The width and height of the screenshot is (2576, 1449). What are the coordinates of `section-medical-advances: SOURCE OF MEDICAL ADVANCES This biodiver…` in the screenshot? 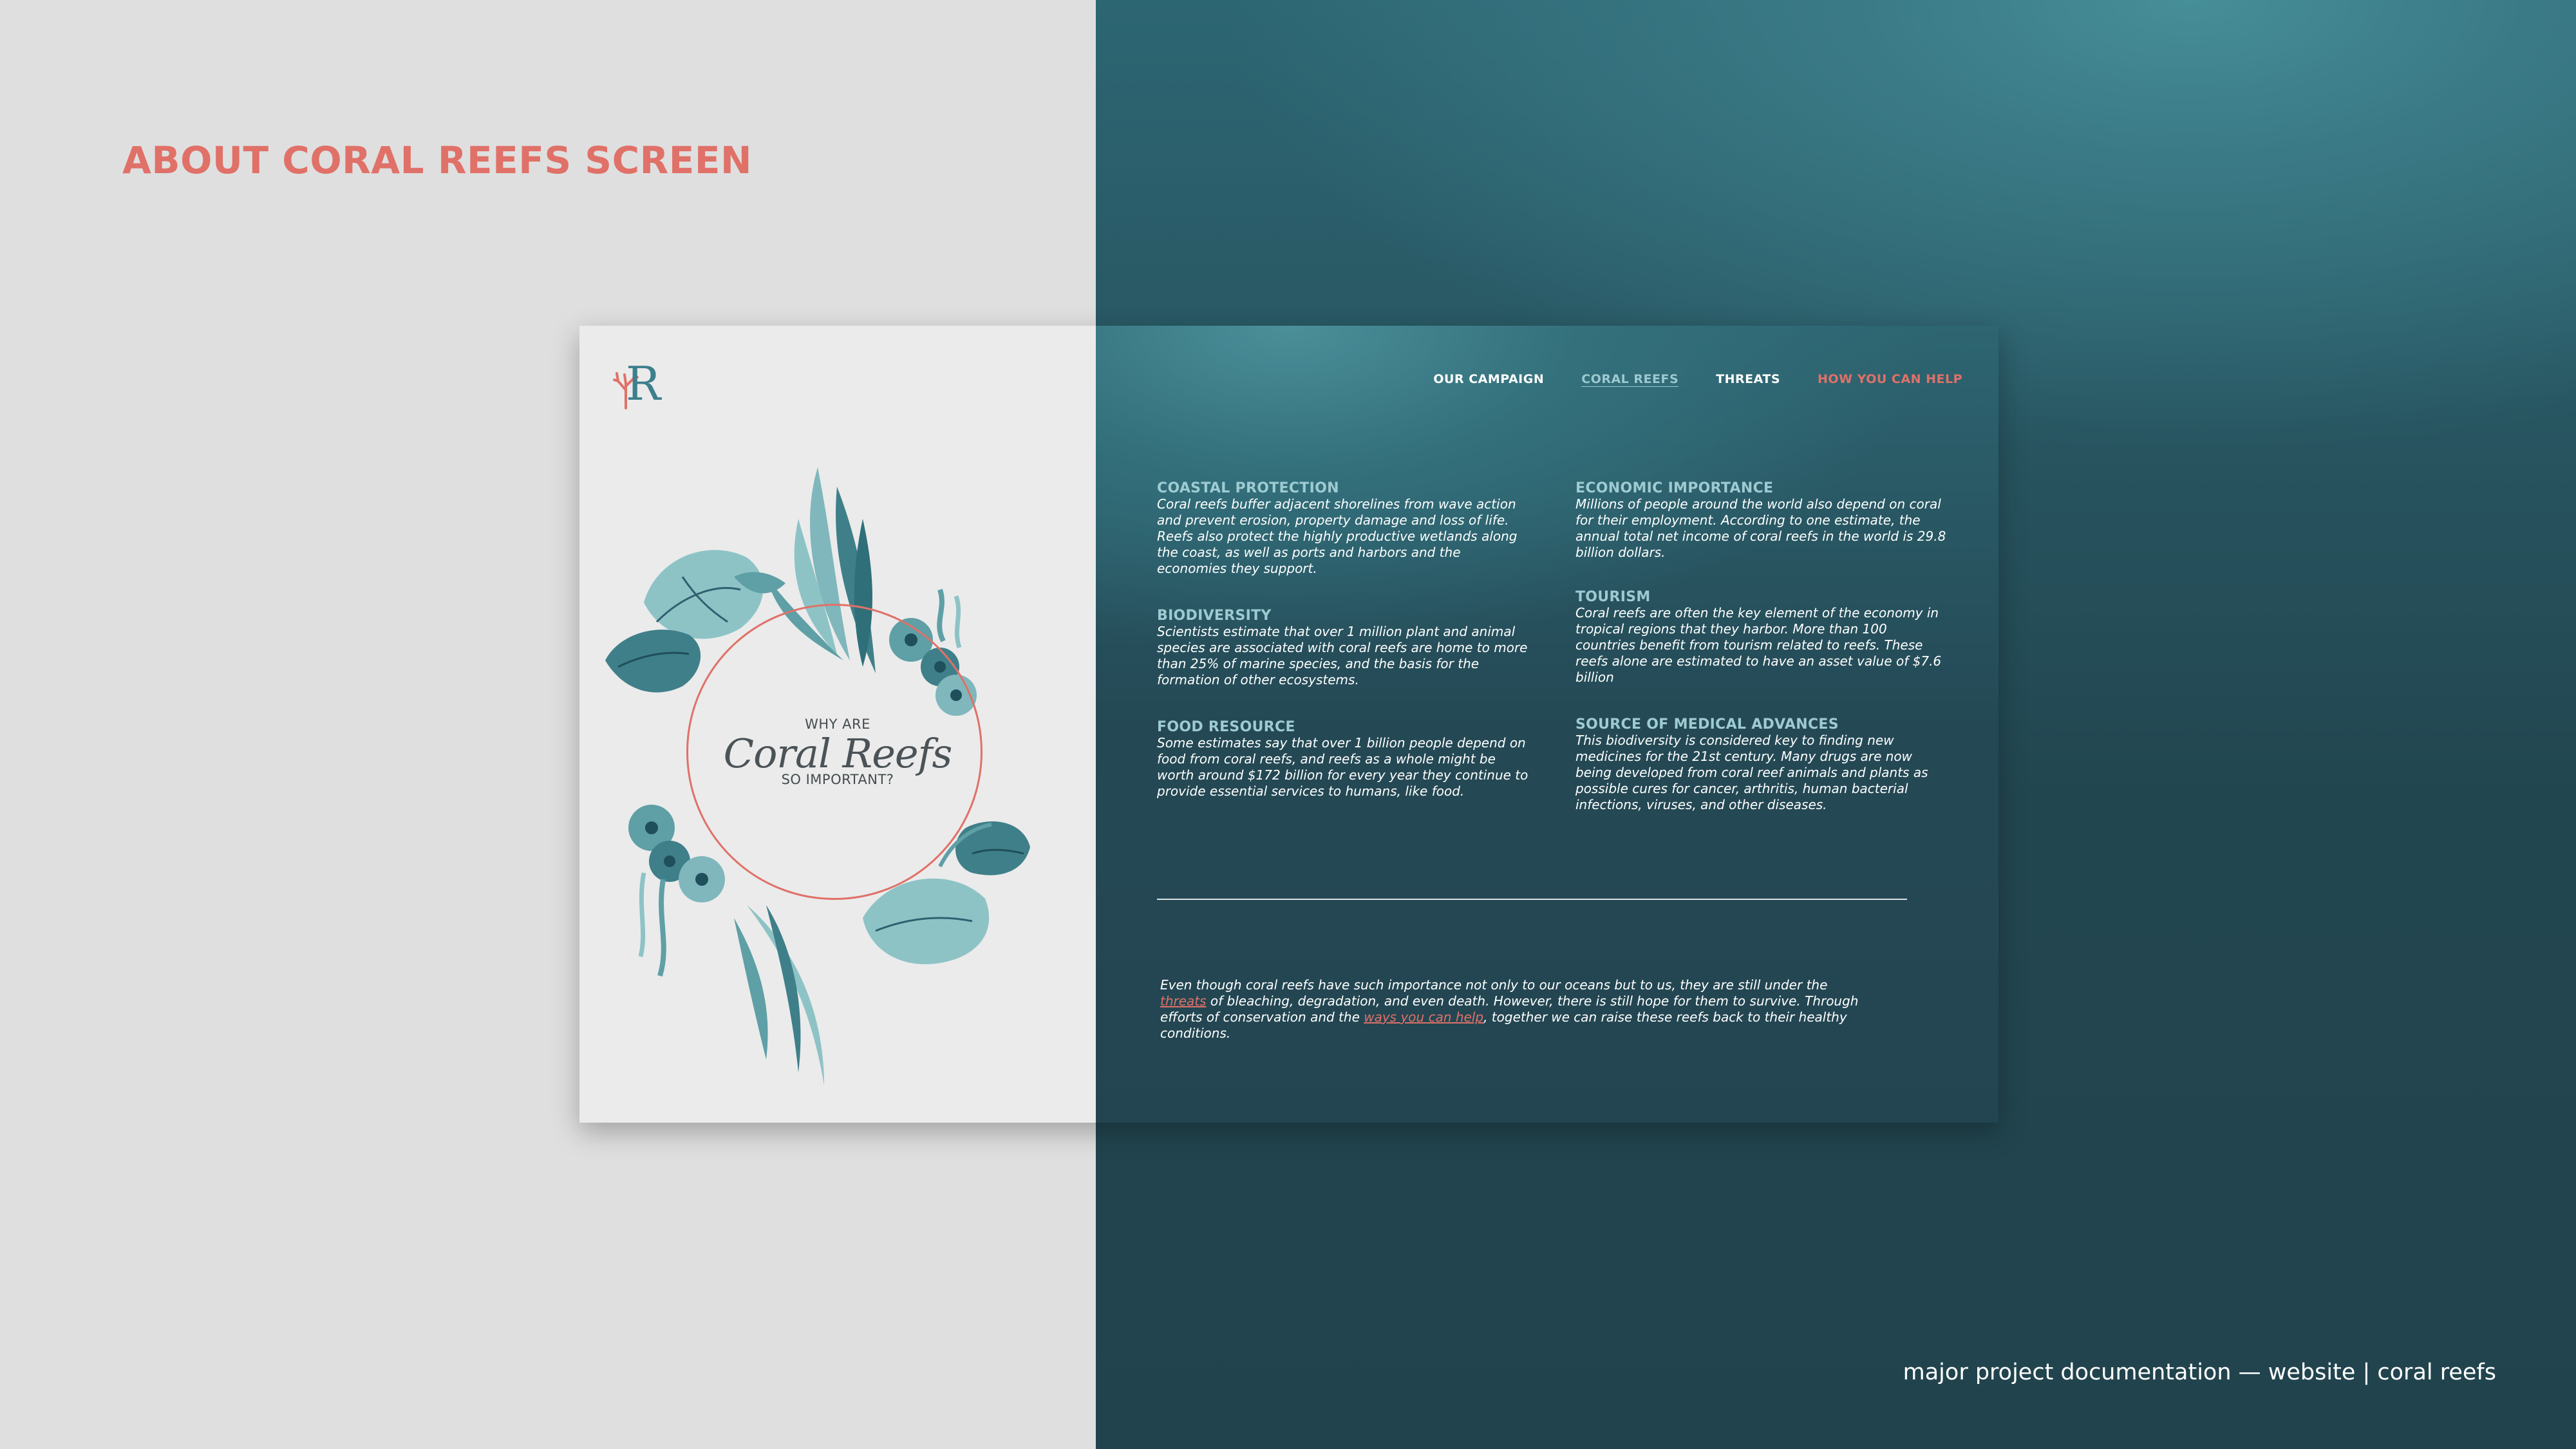 It's located at (1762, 764).